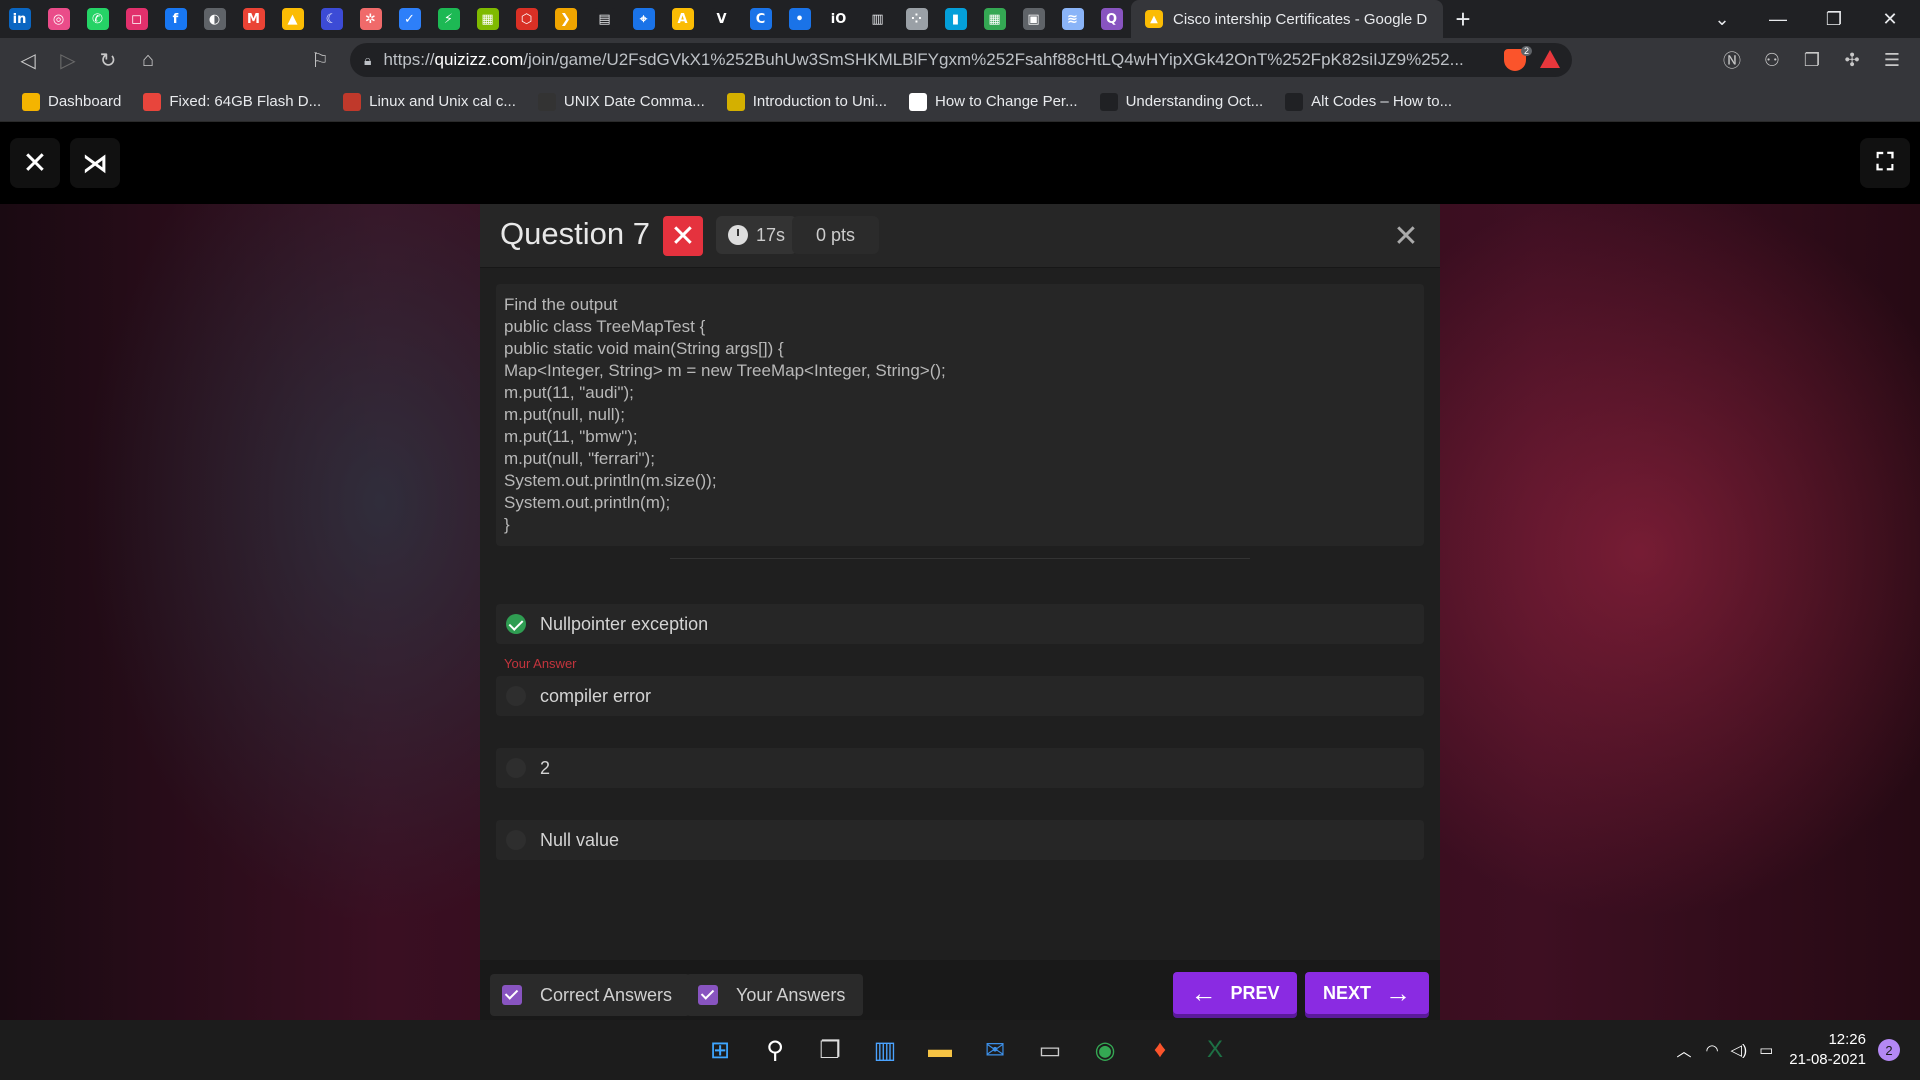 The image size is (1920, 1080). What do you see at coordinates (320, 60) in the screenshot?
I see `bookmark-page-icon: ⚐` at bounding box center [320, 60].